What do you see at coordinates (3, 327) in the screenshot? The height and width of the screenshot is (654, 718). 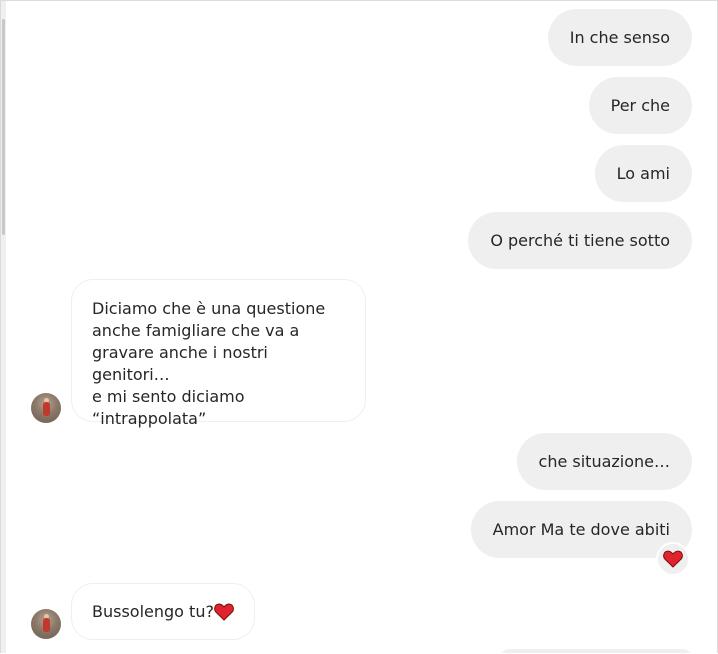 I see `scrollbar` at bounding box center [3, 327].